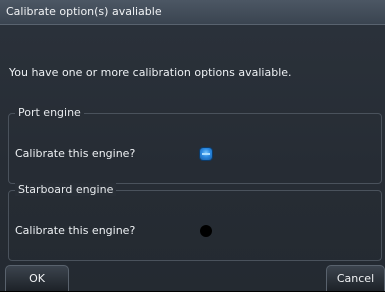 The image size is (385, 292). I want to click on port-calibrate-label: Calibrate this engine?, so click(75, 153).